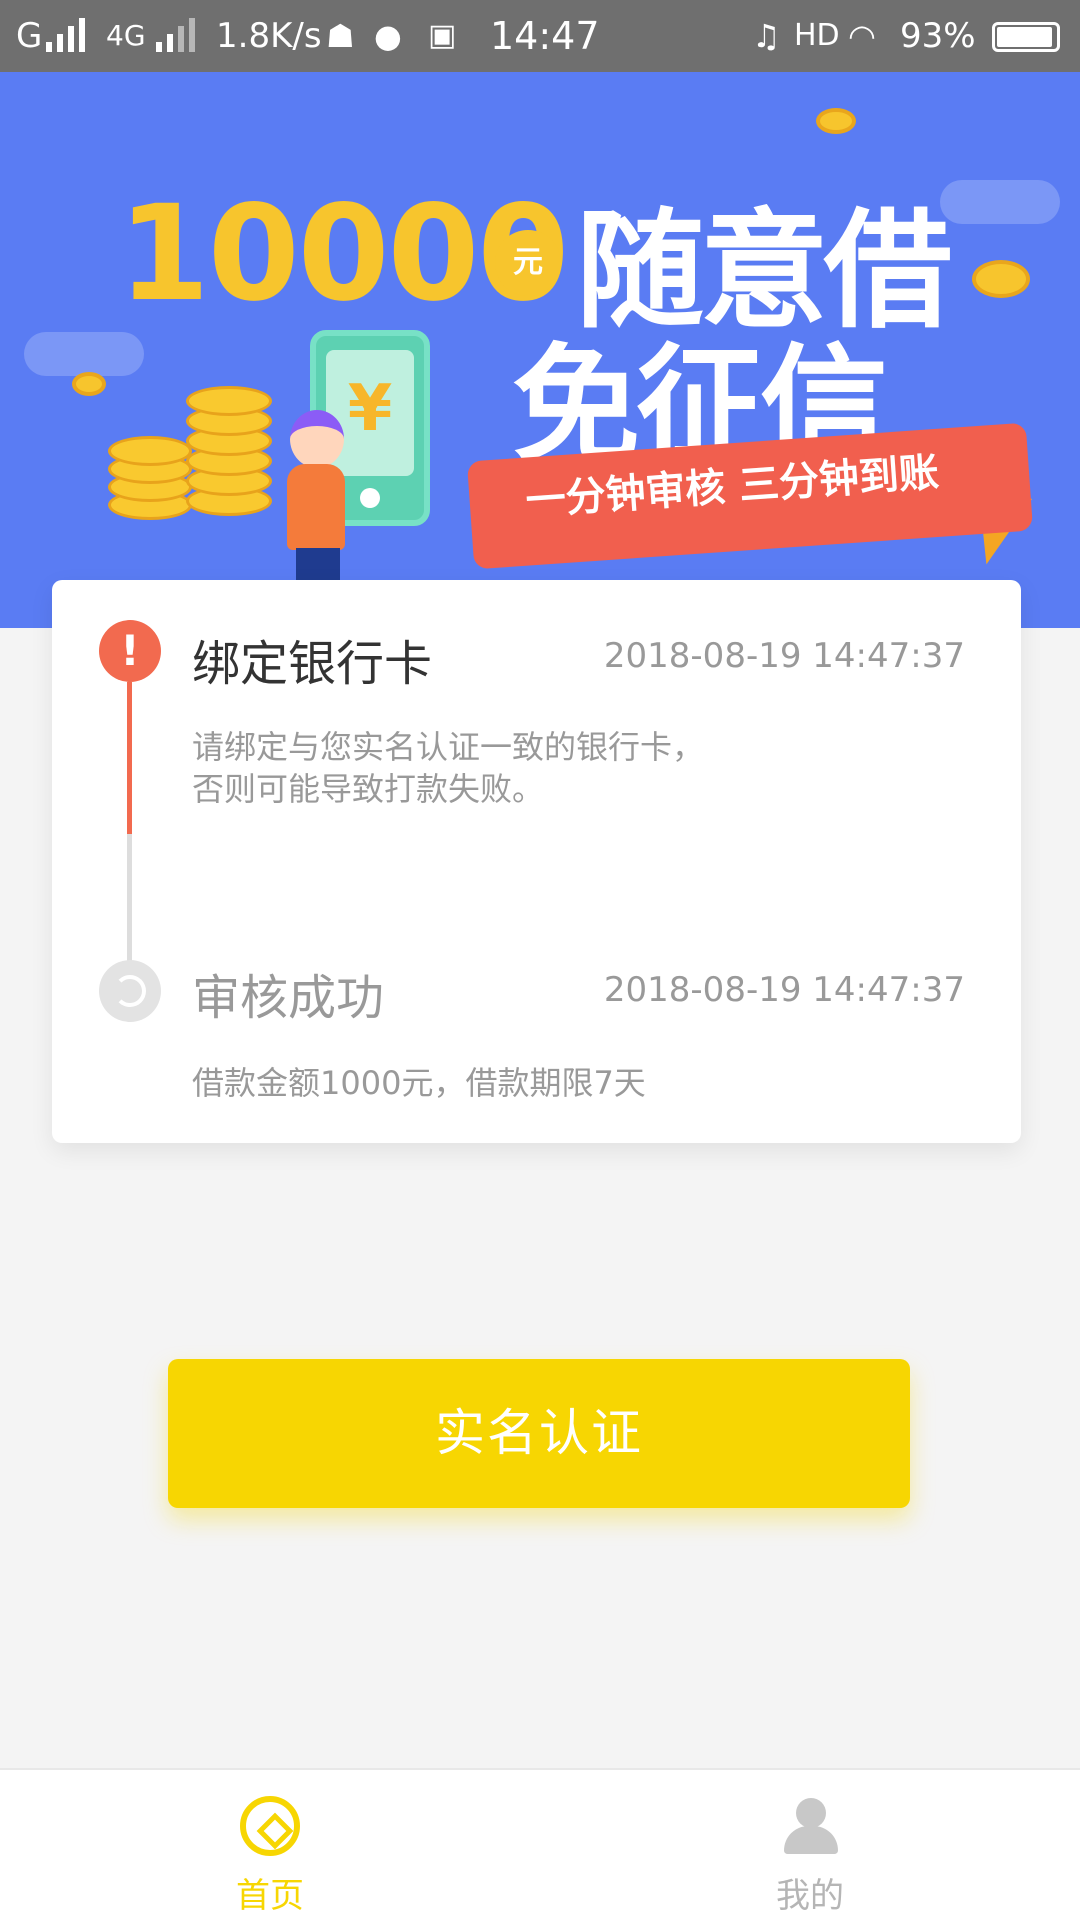 This screenshot has width=1080, height=1920. Describe the element at coordinates (269, 36) in the screenshot. I see `network-speed: 1.8K/s` at that location.